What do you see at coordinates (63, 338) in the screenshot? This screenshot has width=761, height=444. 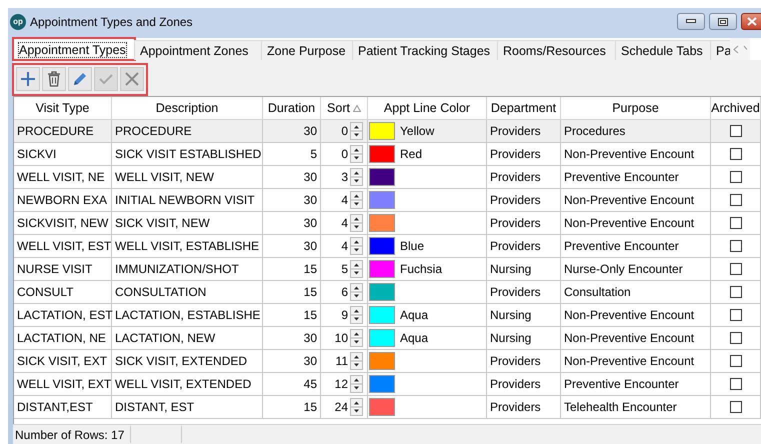 I see `table-cell: LACTATION, NE` at bounding box center [63, 338].